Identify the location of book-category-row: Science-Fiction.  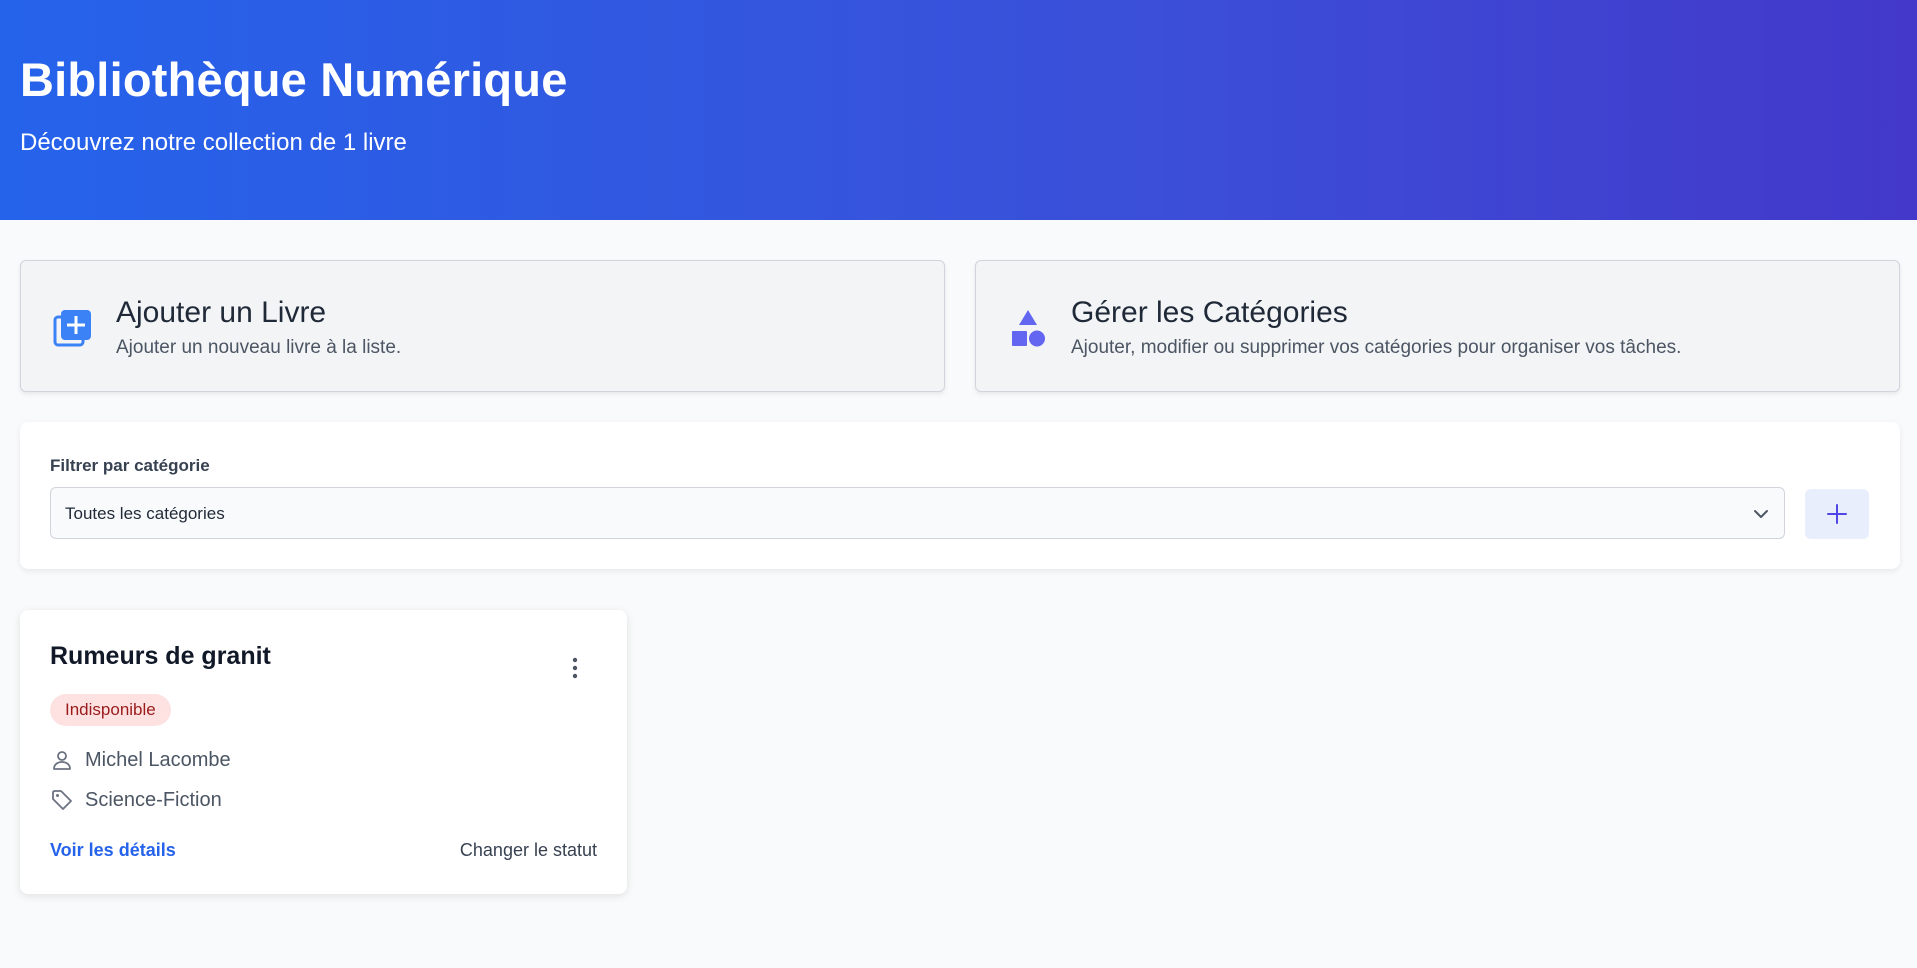
(136, 800).